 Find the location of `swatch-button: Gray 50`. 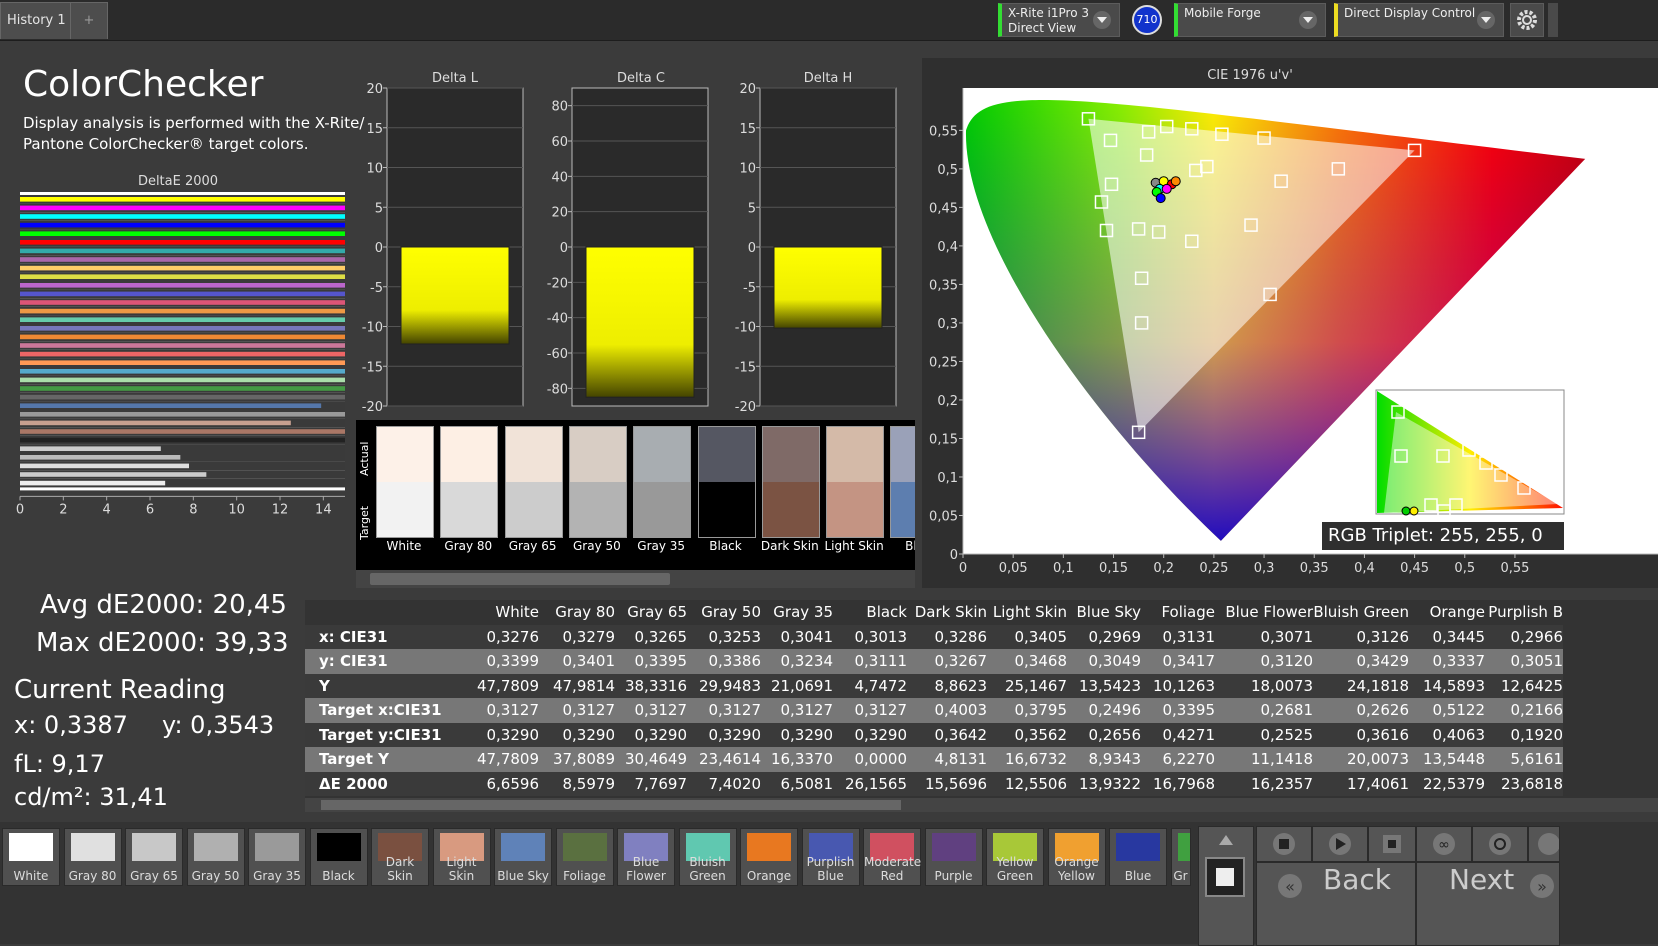

swatch-button: Gray 50 is located at coordinates (215, 857).